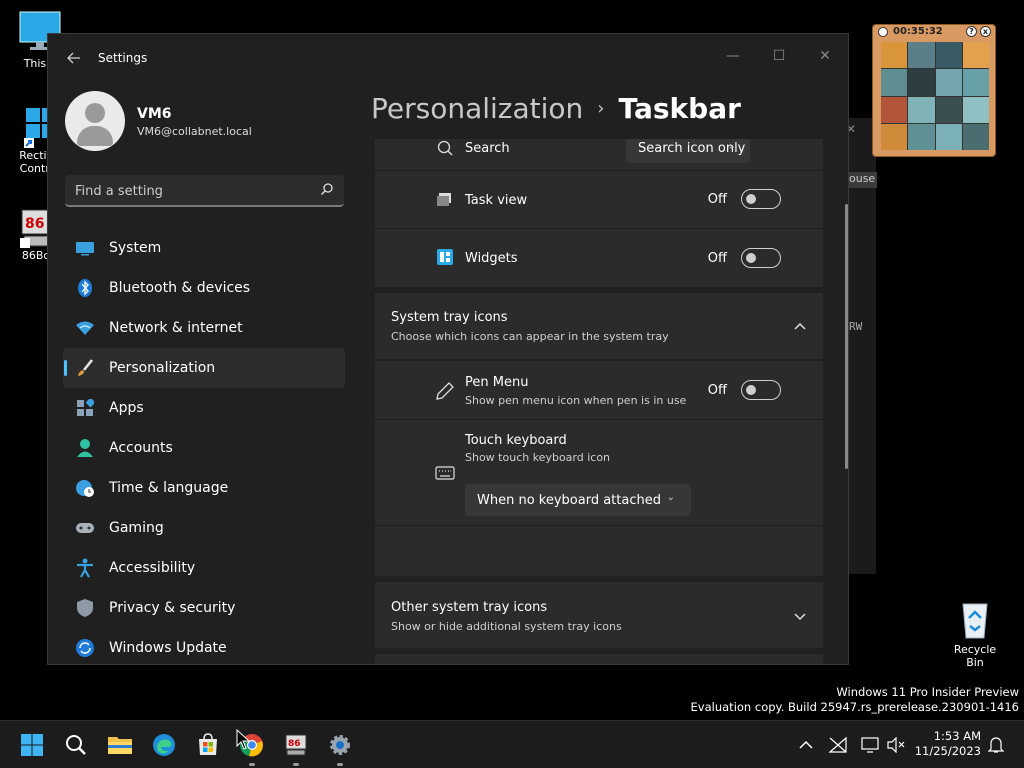  I want to click on maximize-button: ☐, so click(779, 56).